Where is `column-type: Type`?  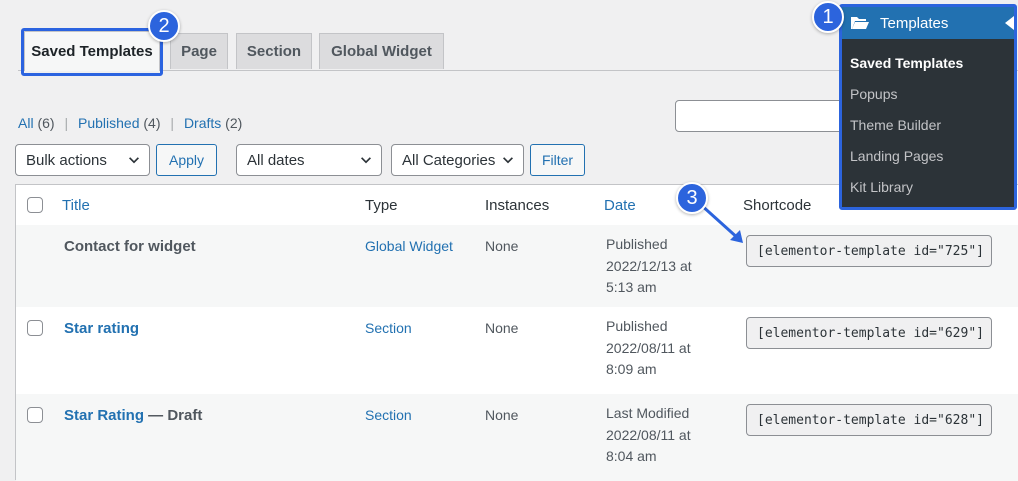
column-type: Type is located at coordinates (381, 205).